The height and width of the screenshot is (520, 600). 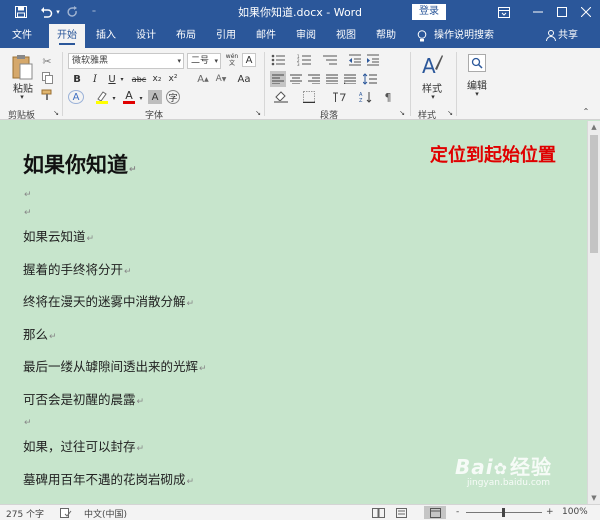 What do you see at coordinates (112, 79) in the screenshot?
I see `underline-button: U` at bounding box center [112, 79].